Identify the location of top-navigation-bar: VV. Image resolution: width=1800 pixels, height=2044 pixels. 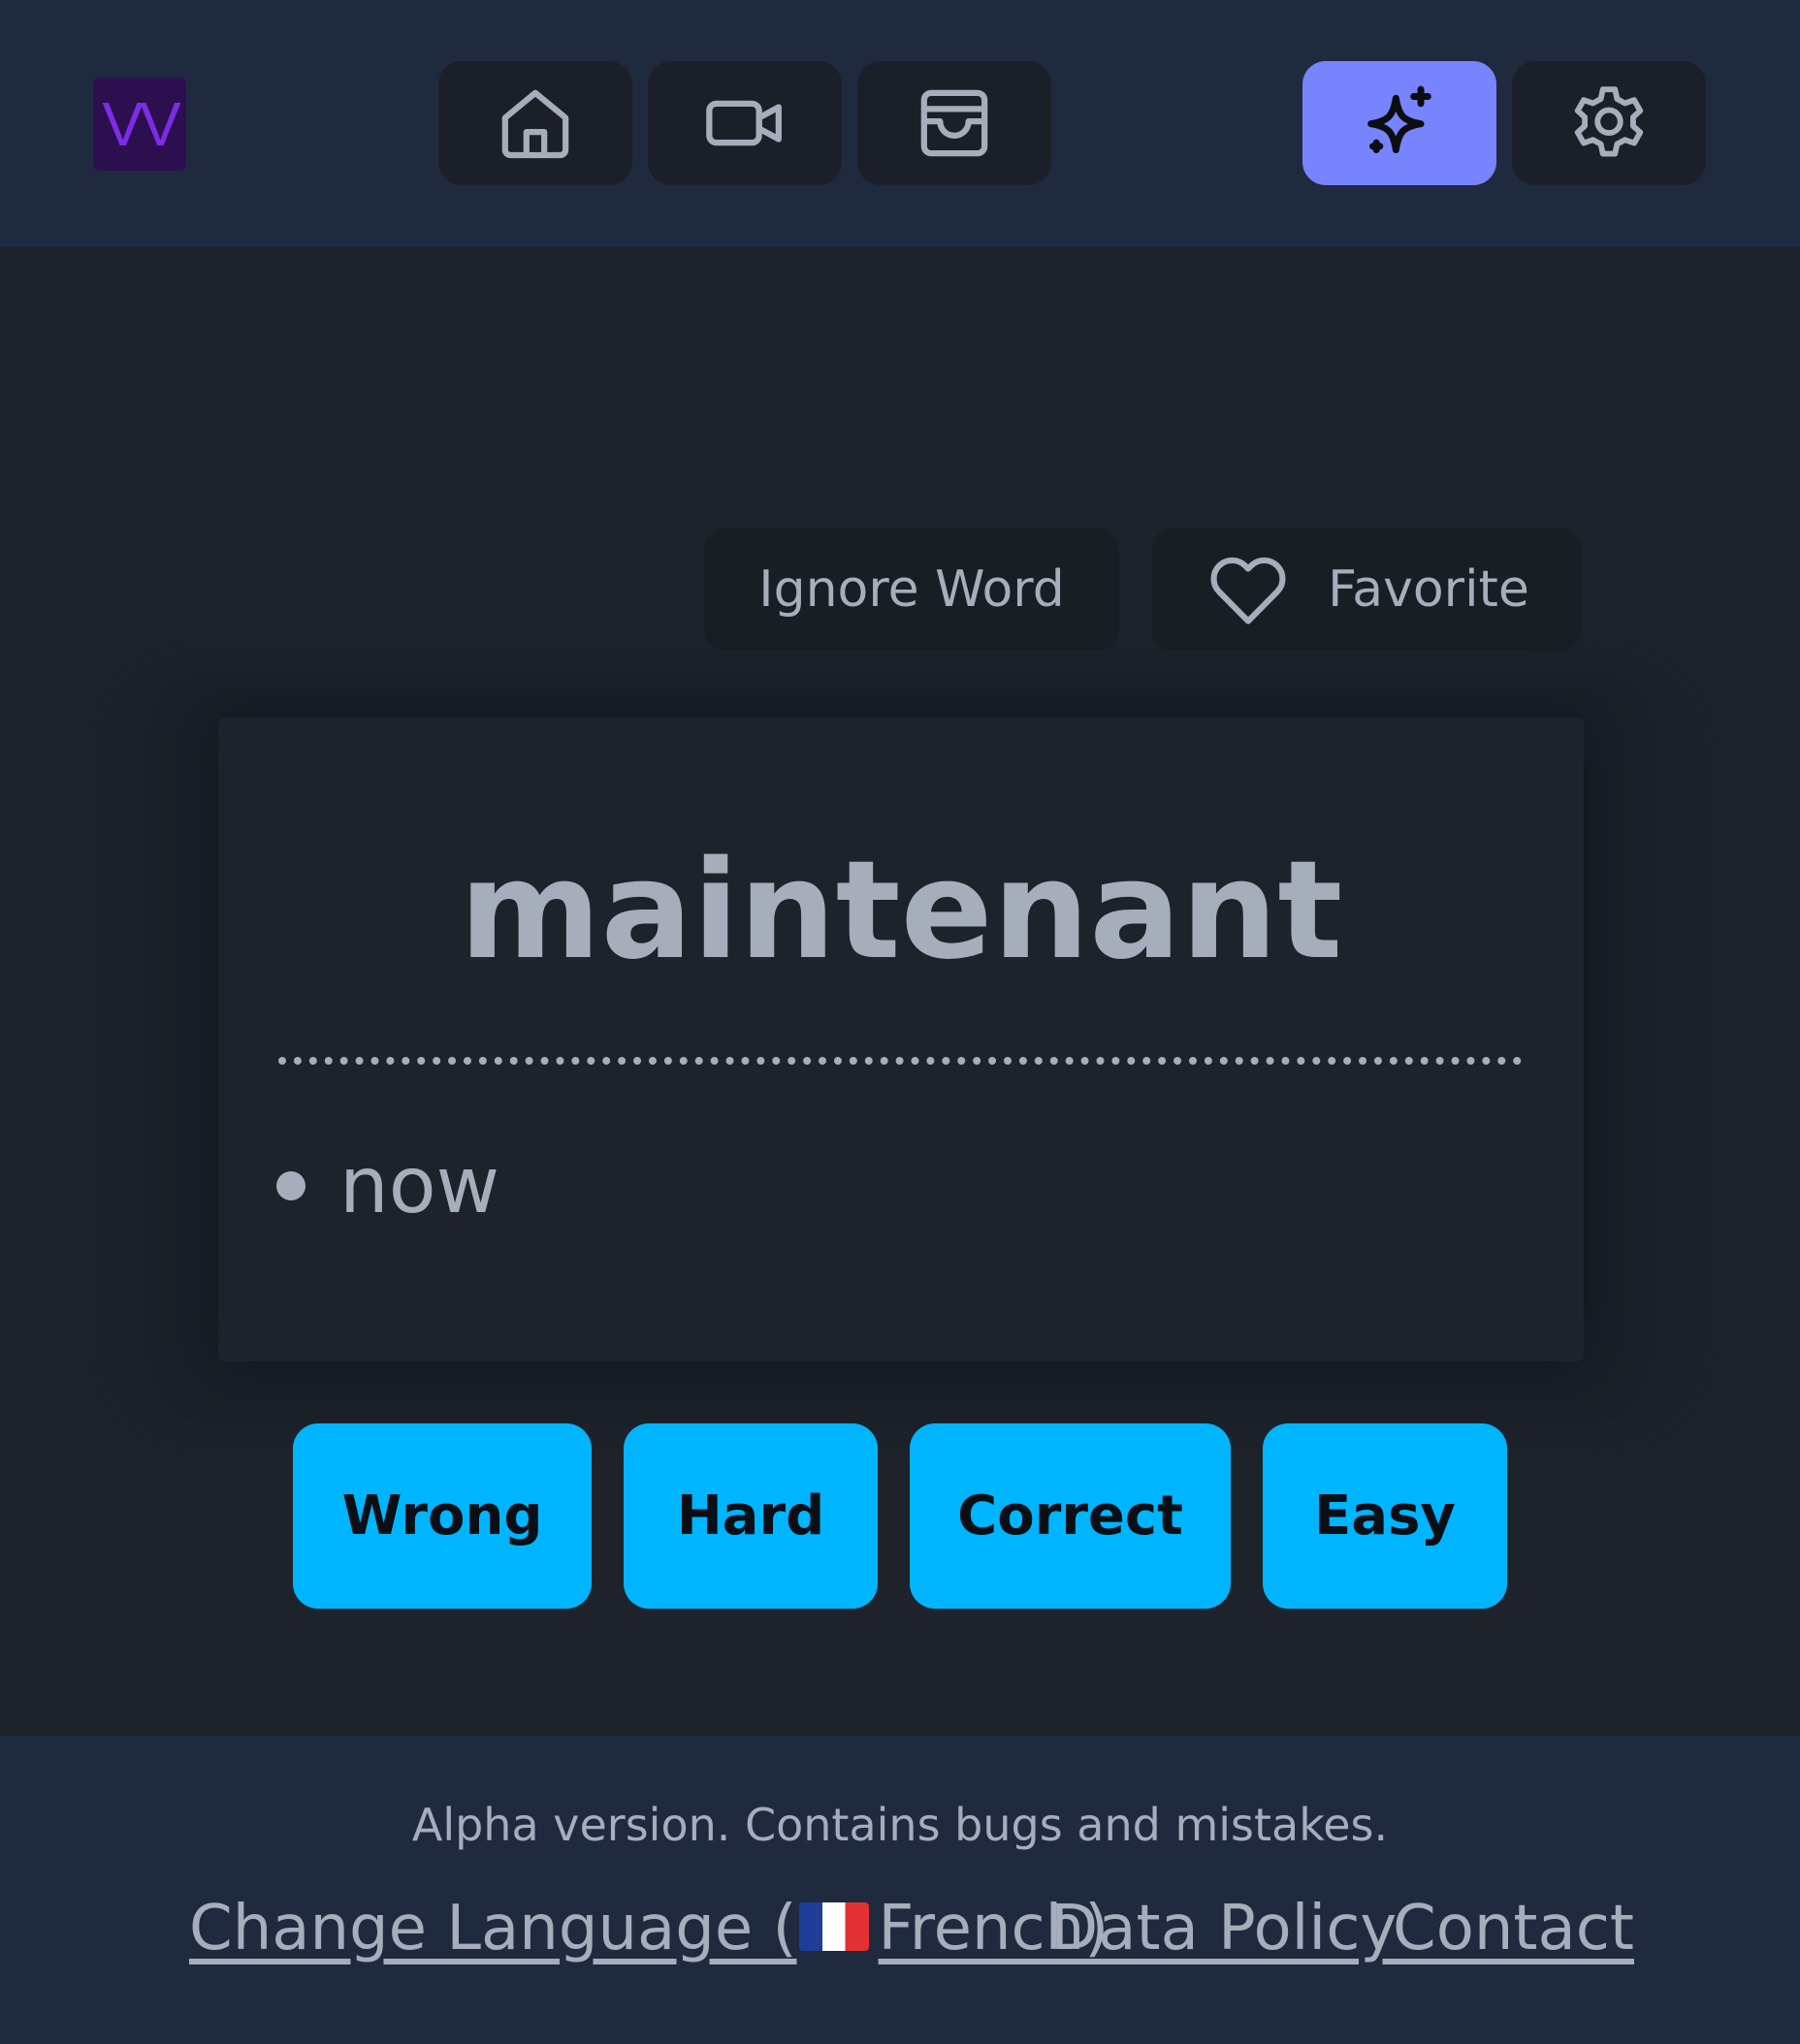
(900, 123).